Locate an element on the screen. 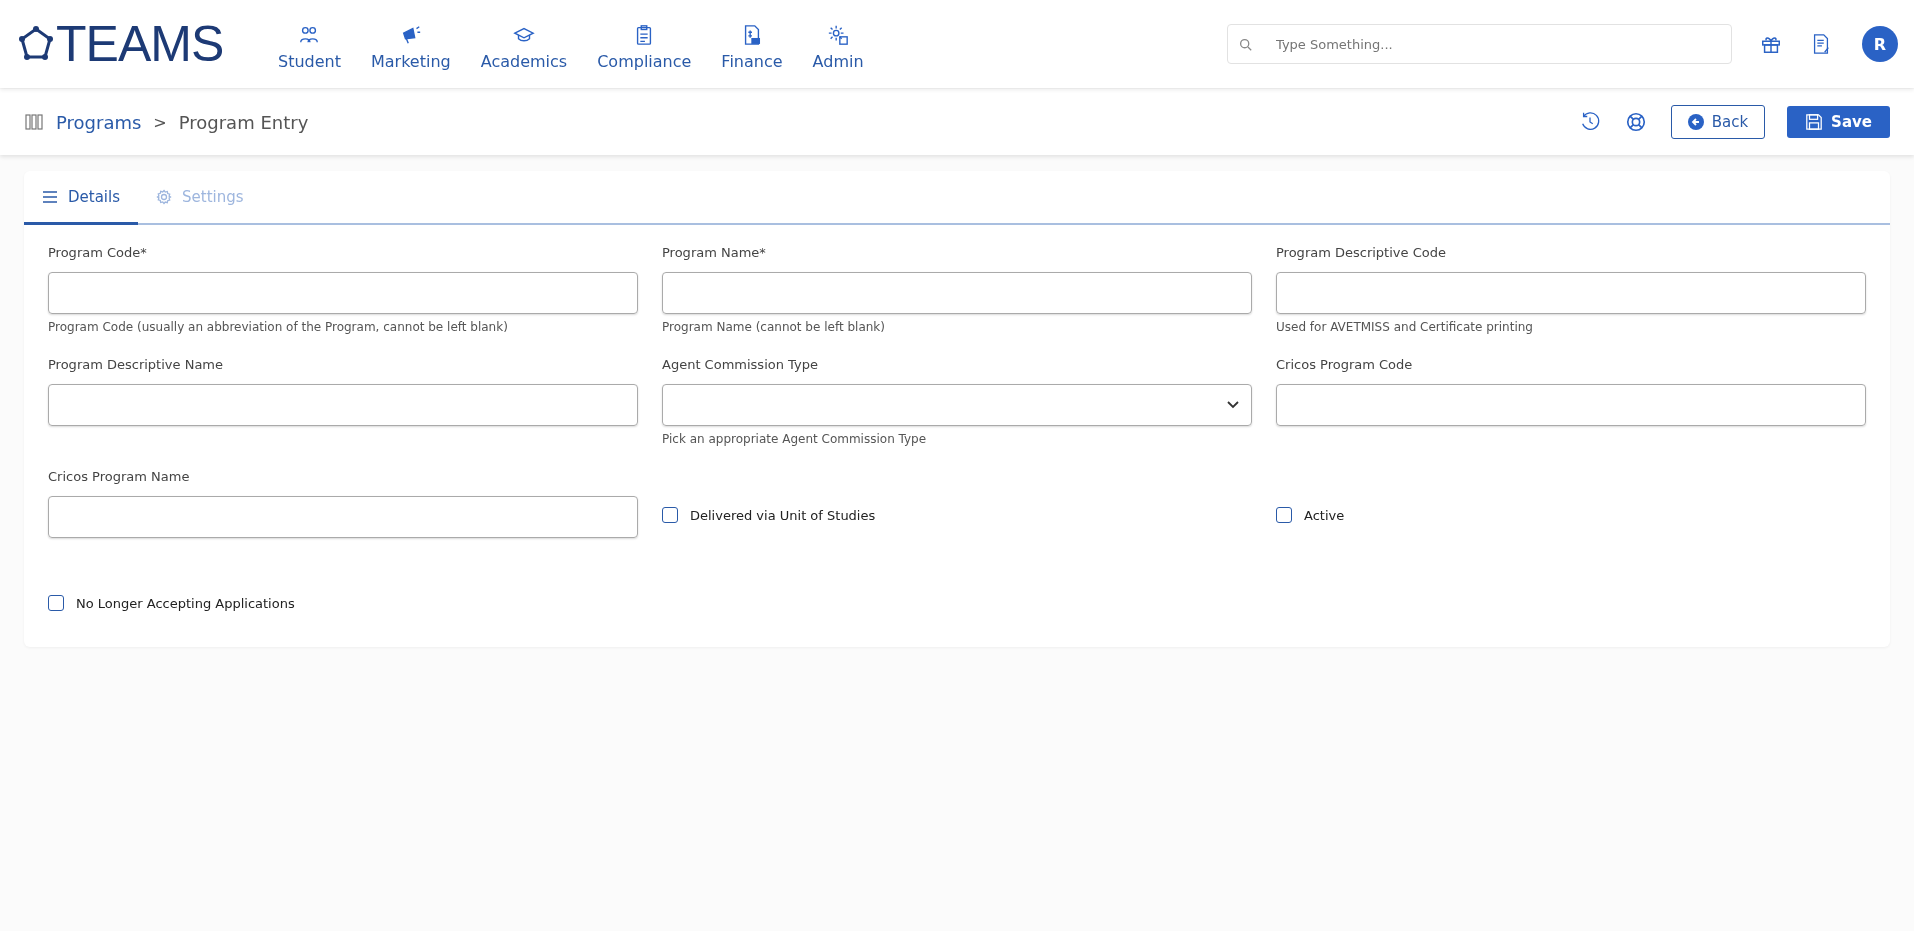  nav-link: Admin is located at coordinates (838, 44).